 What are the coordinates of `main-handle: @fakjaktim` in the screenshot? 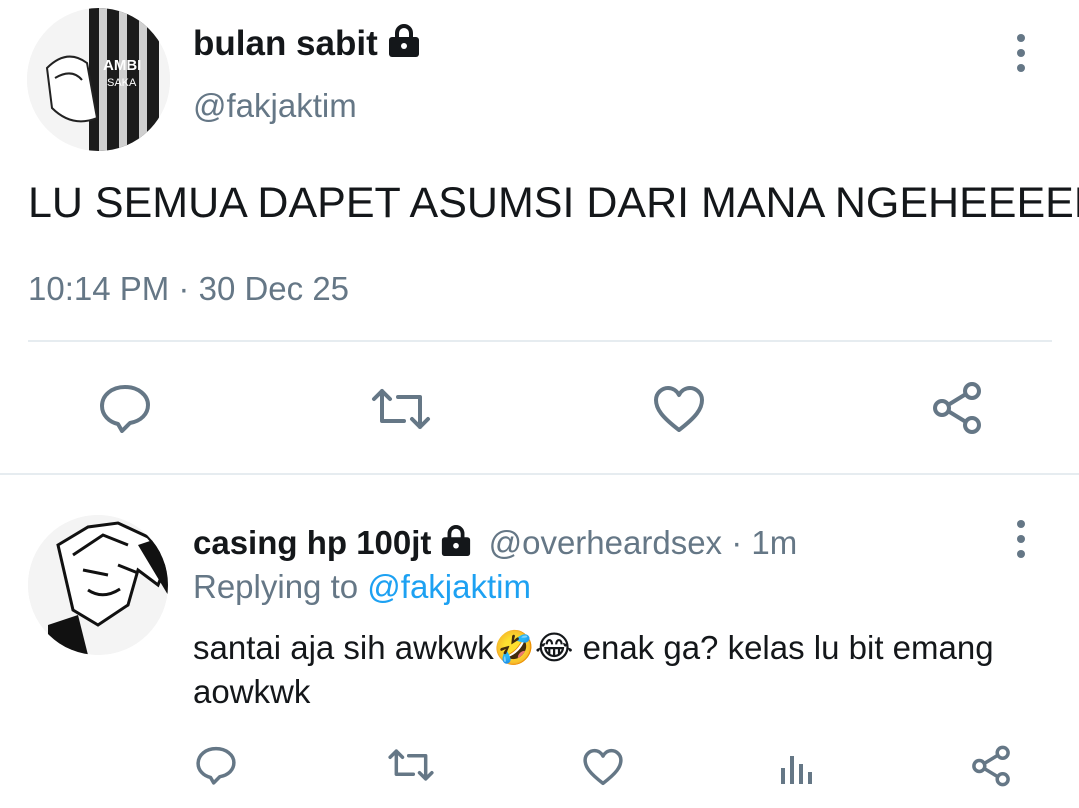 It's located at (275, 106).